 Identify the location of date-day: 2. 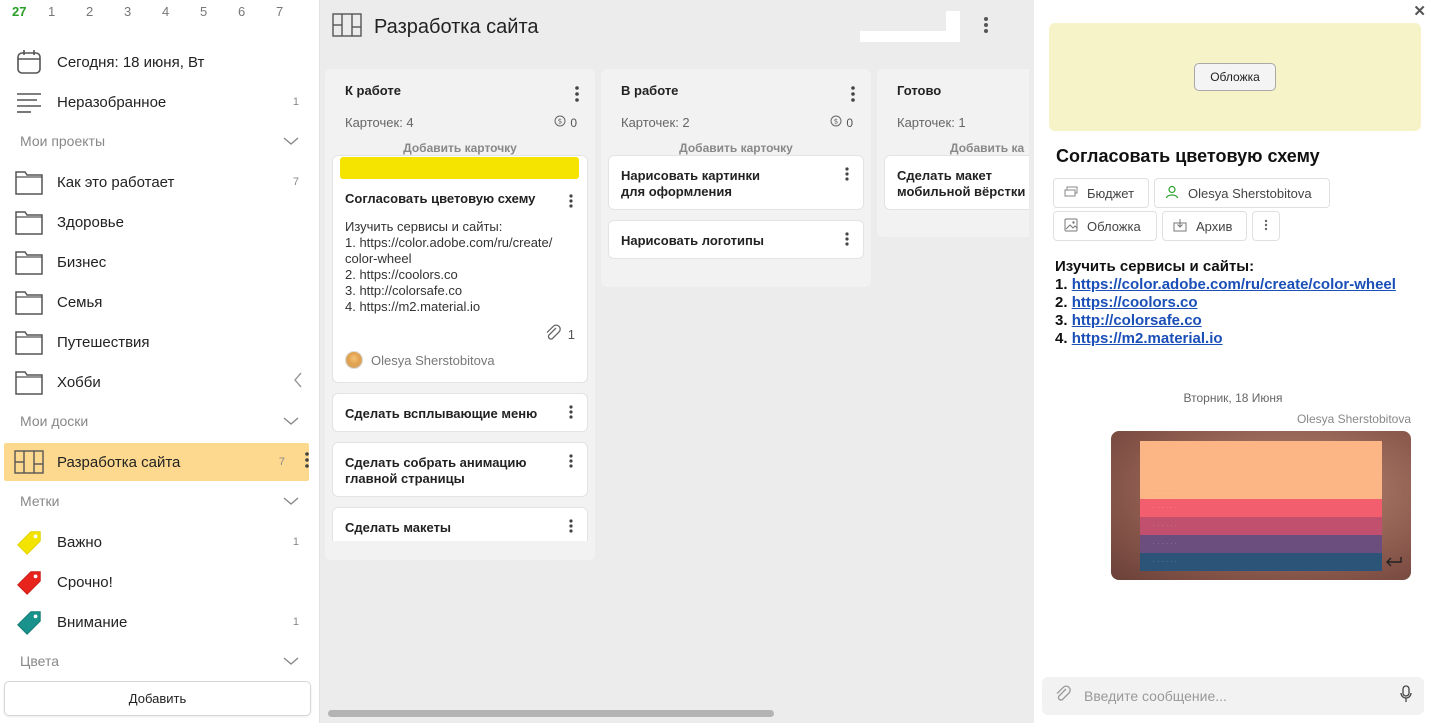
(105, 11).